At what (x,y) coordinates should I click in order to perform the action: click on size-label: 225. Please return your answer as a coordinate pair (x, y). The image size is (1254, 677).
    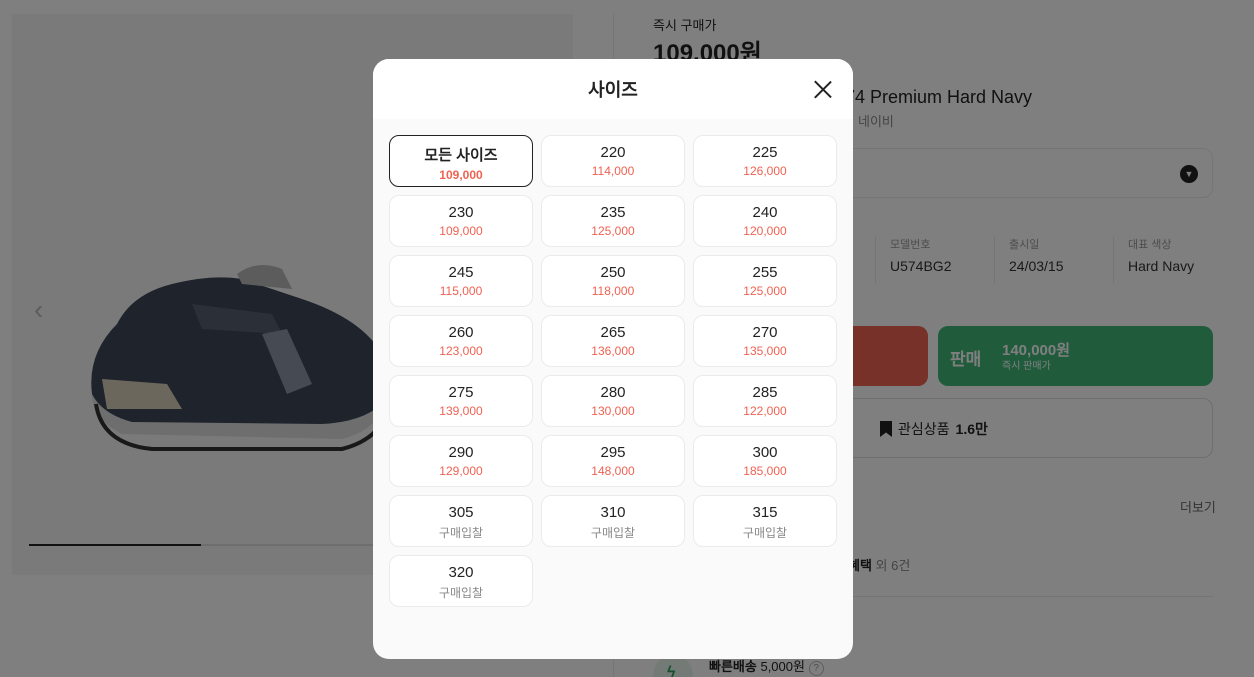
    Looking at the image, I should click on (765, 152).